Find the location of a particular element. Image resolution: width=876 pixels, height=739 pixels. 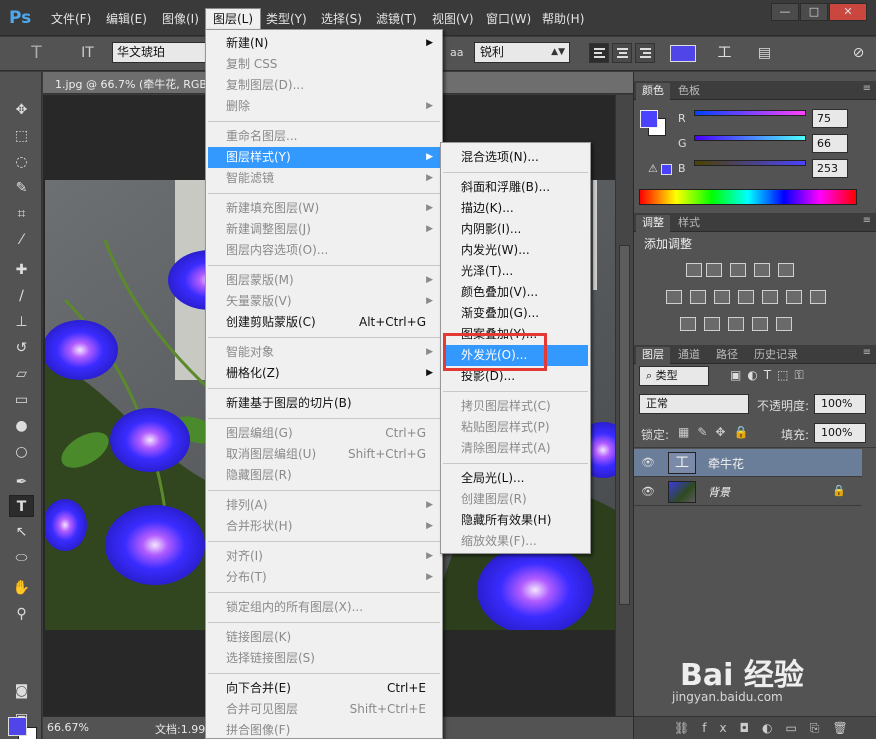

color-fg-swatch is located at coordinates (649, 119).